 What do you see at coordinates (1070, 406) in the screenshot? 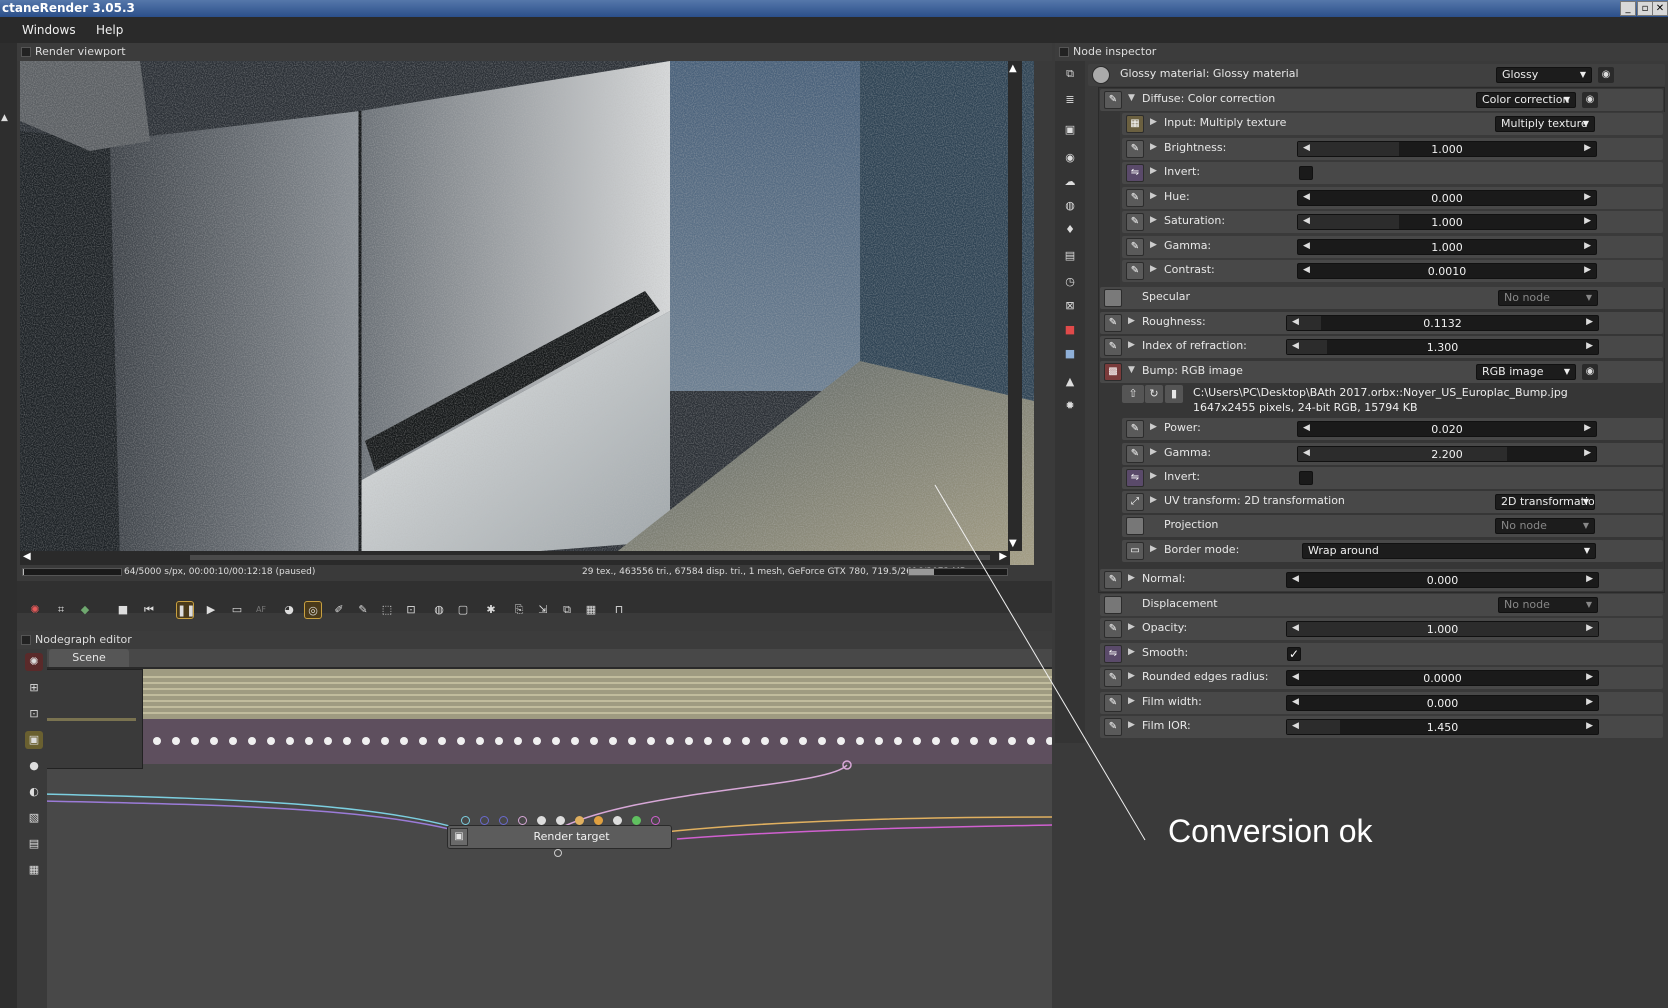
I see `sun-icon: ✹` at bounding box center [1070, 406].